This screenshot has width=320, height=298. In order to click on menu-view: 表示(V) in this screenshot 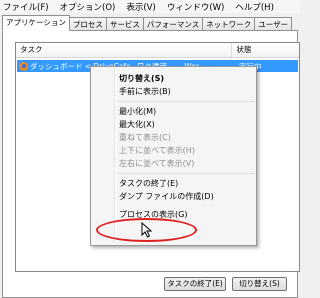, I will do `click(141, 7)`.